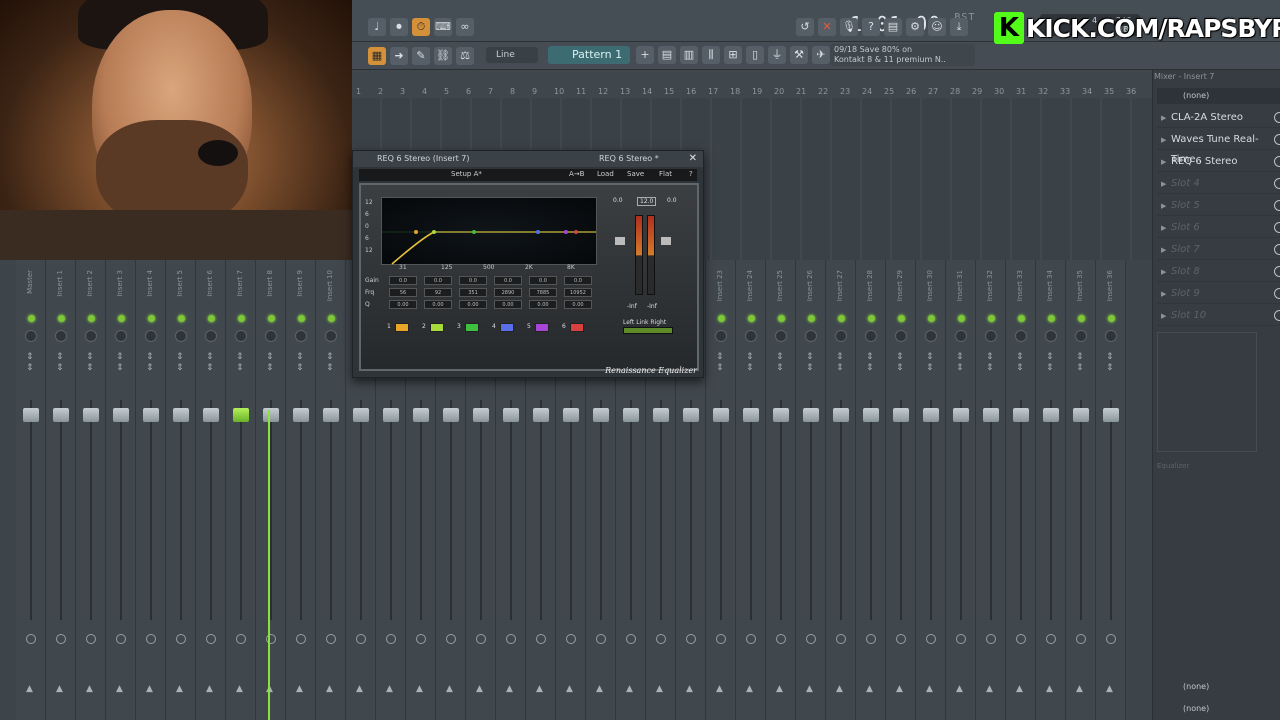 The image size is (1280, 720). Describe the element at coordinates (645, 55) in the screenshot. I see `add-pattern-icon: +` at that location.